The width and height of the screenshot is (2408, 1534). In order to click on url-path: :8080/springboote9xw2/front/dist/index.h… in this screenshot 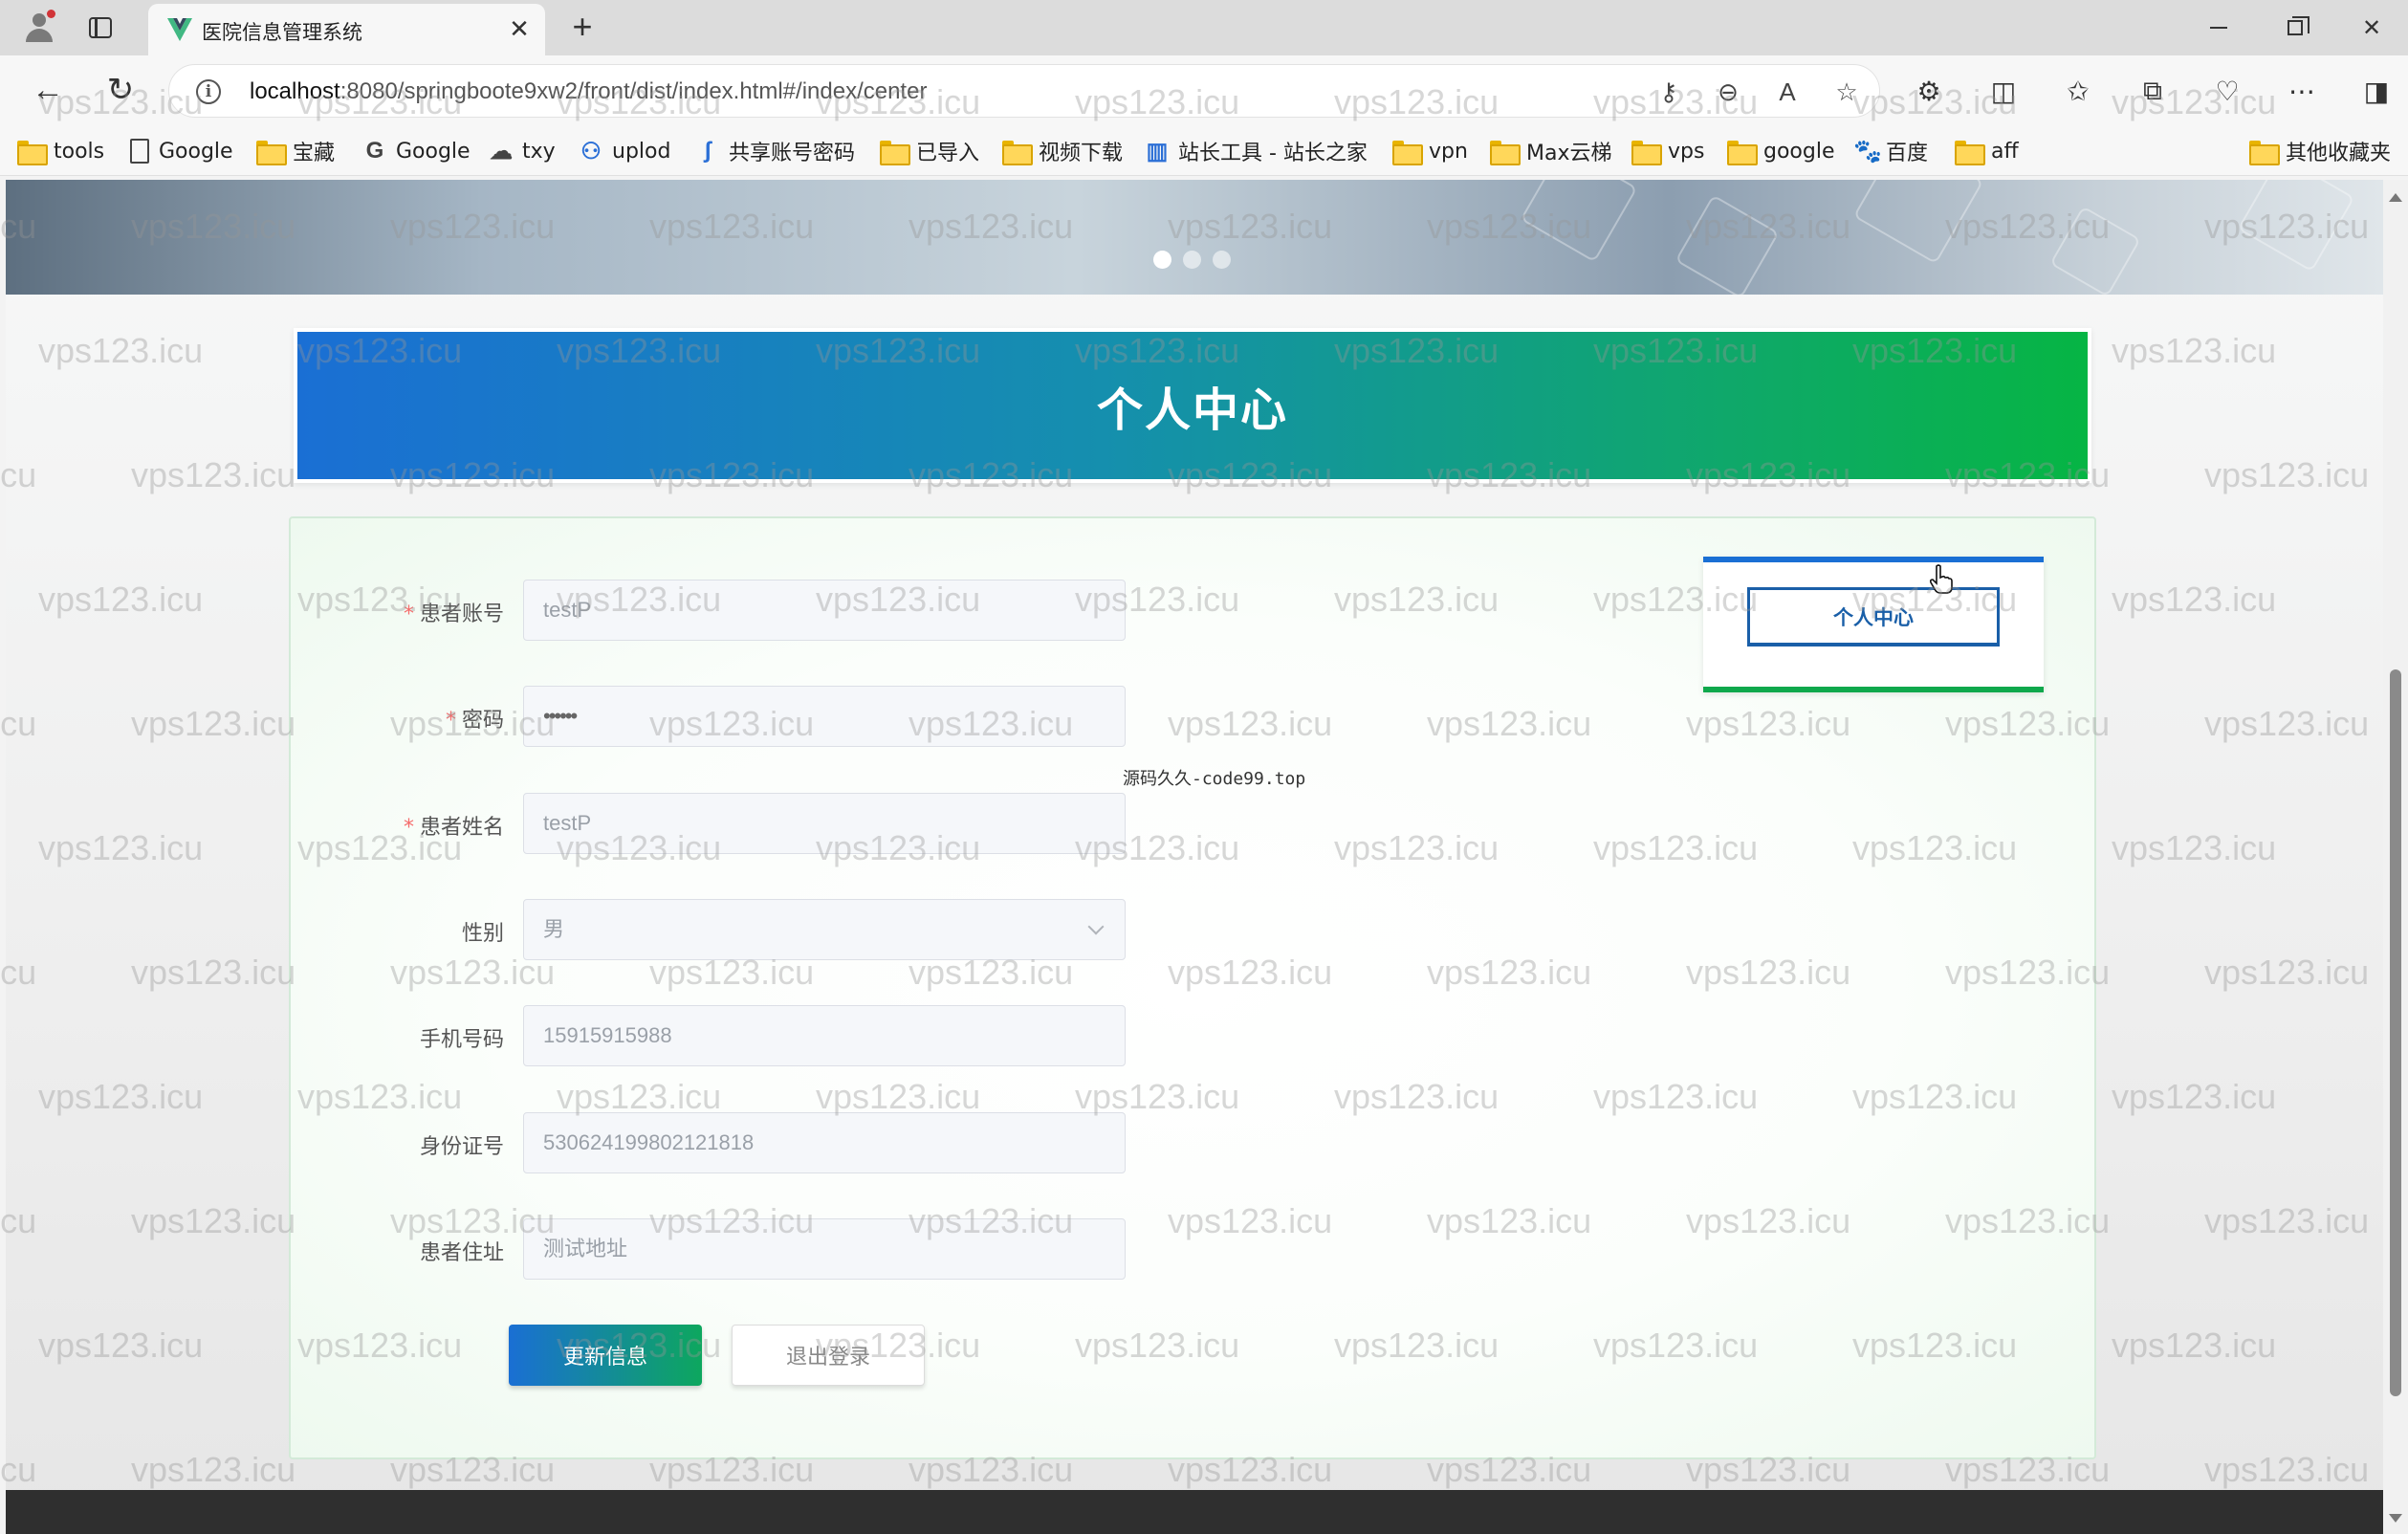, I will do `click(634, 91)`.